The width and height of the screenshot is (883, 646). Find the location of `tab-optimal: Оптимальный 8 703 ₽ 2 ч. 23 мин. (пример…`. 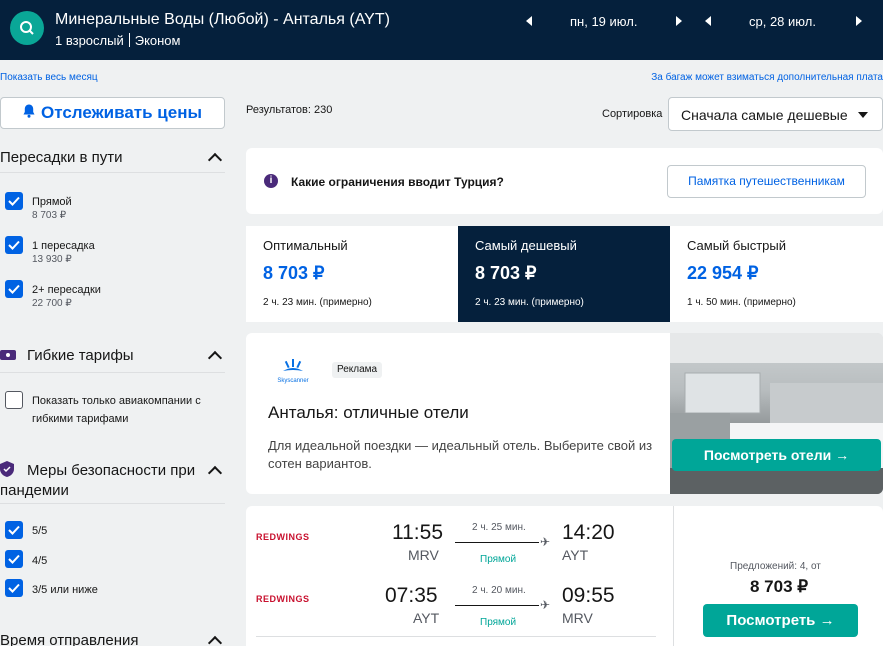

tab-optimal: Оптимальный 8 703 ₽ 2 ч. 23 мин. (пример… is located at coordinates (352, 274).